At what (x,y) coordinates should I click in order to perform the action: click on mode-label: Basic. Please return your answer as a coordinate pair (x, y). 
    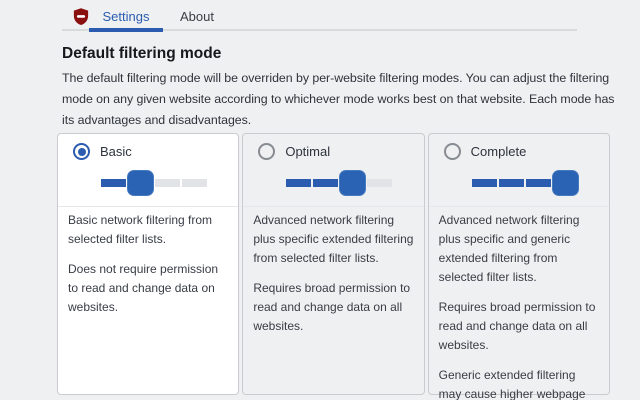
    Looking at the image, I should click on (116, 151).